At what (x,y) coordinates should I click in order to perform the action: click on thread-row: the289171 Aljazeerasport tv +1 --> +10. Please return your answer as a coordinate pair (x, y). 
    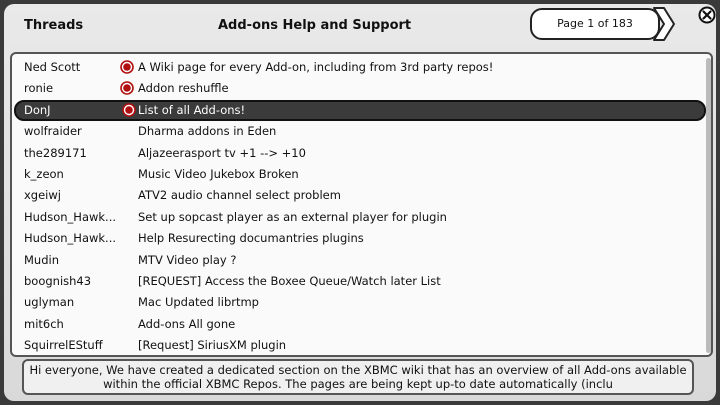
    Looking at the image, I should click on (360, 153).